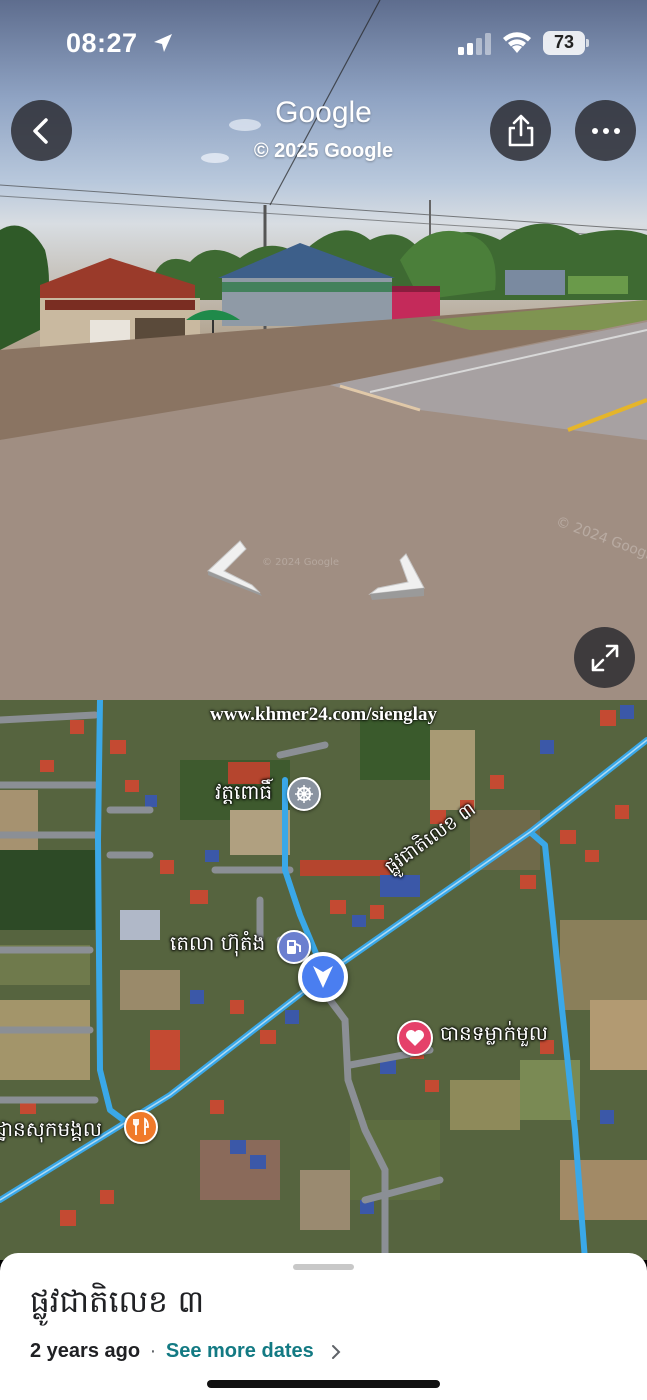  I want to click on pagoda-pin, so click(304, 794).